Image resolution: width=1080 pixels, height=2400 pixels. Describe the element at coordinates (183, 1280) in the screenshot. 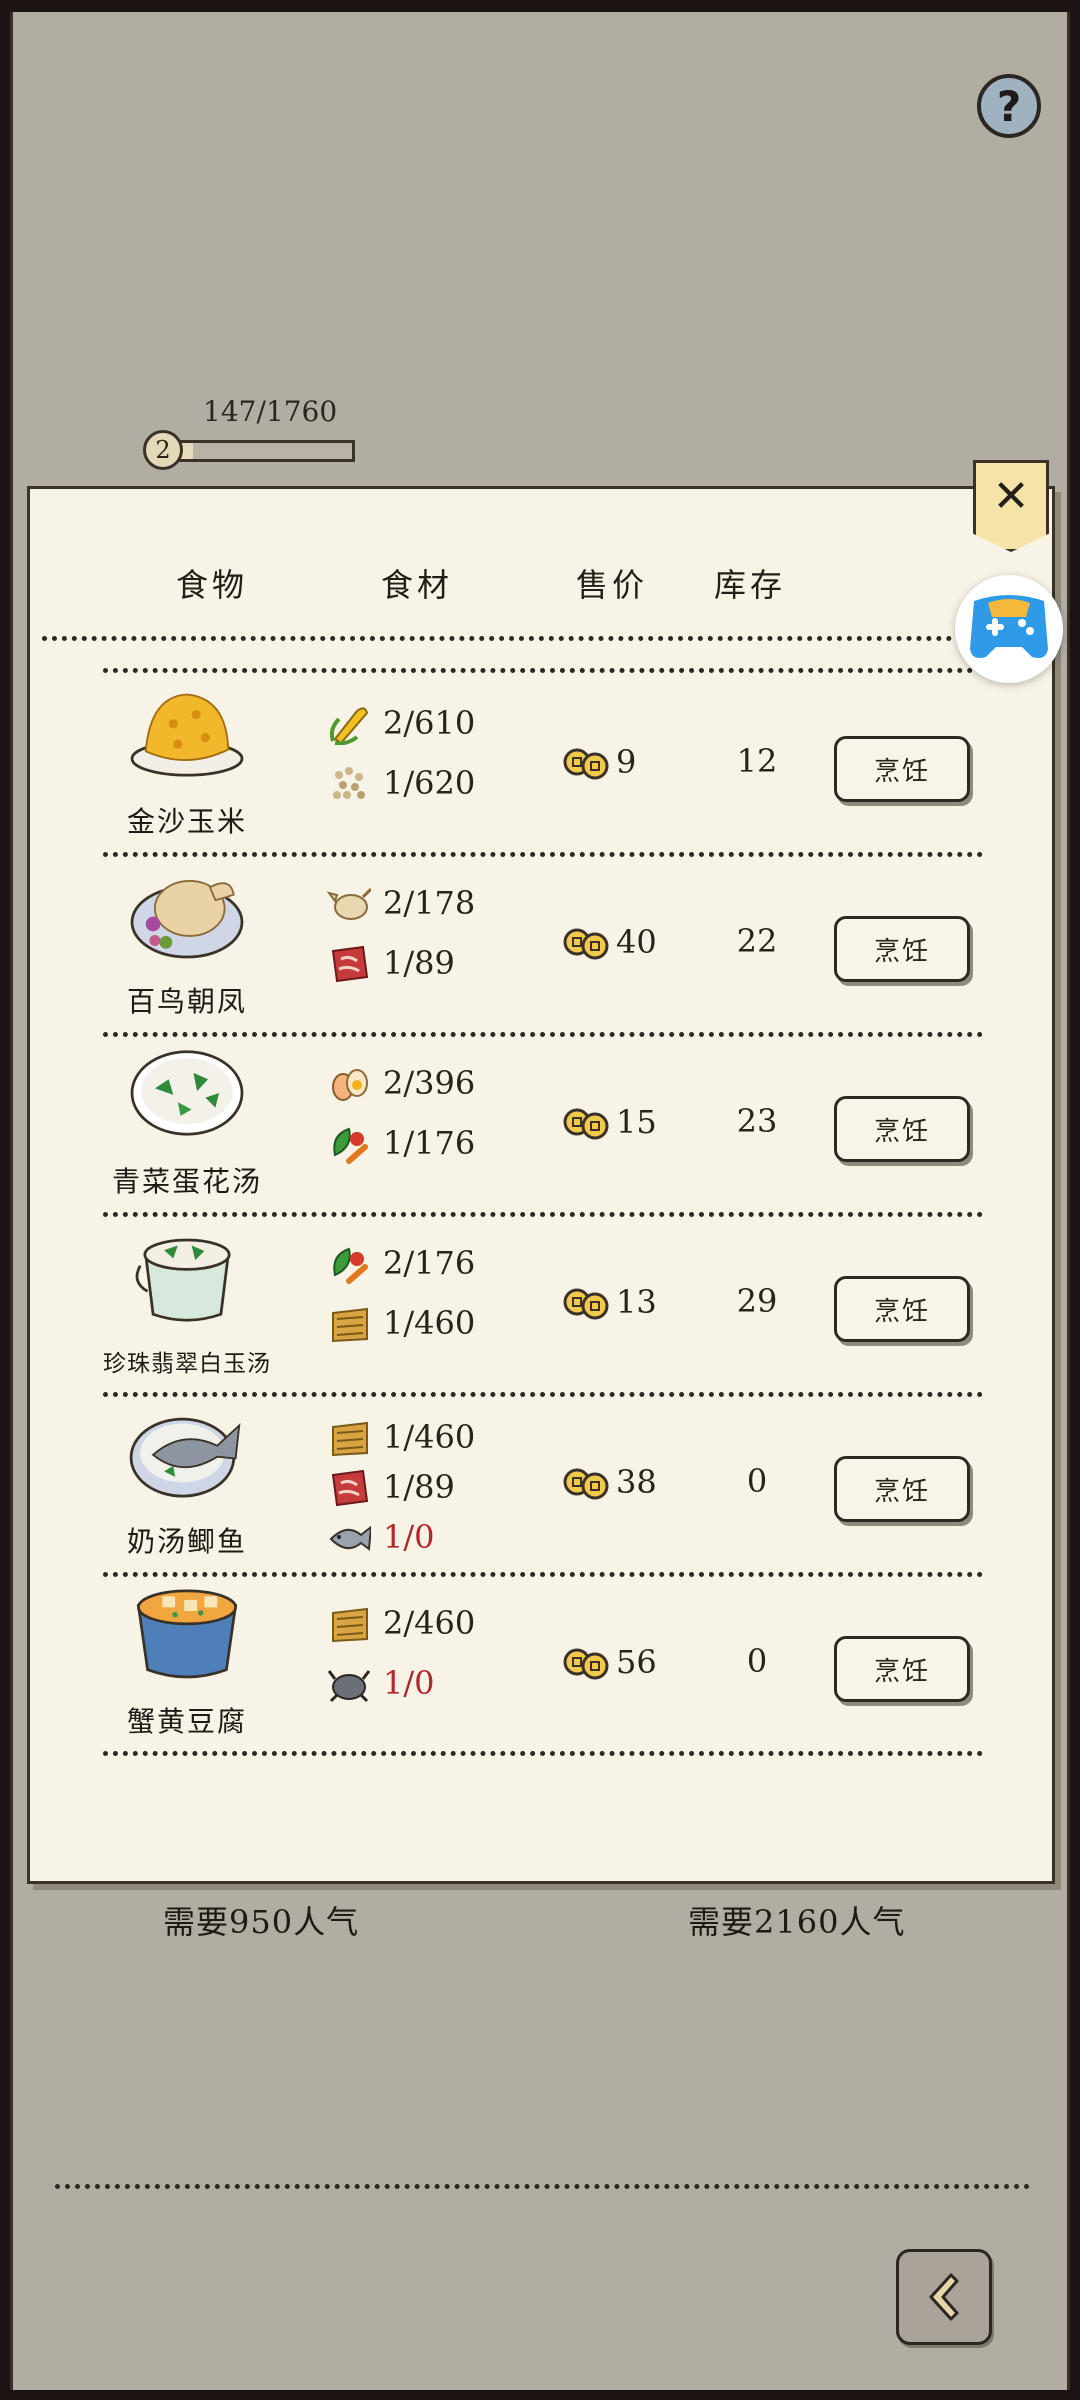

I see `jade-tofu-soup-icon` at that location.